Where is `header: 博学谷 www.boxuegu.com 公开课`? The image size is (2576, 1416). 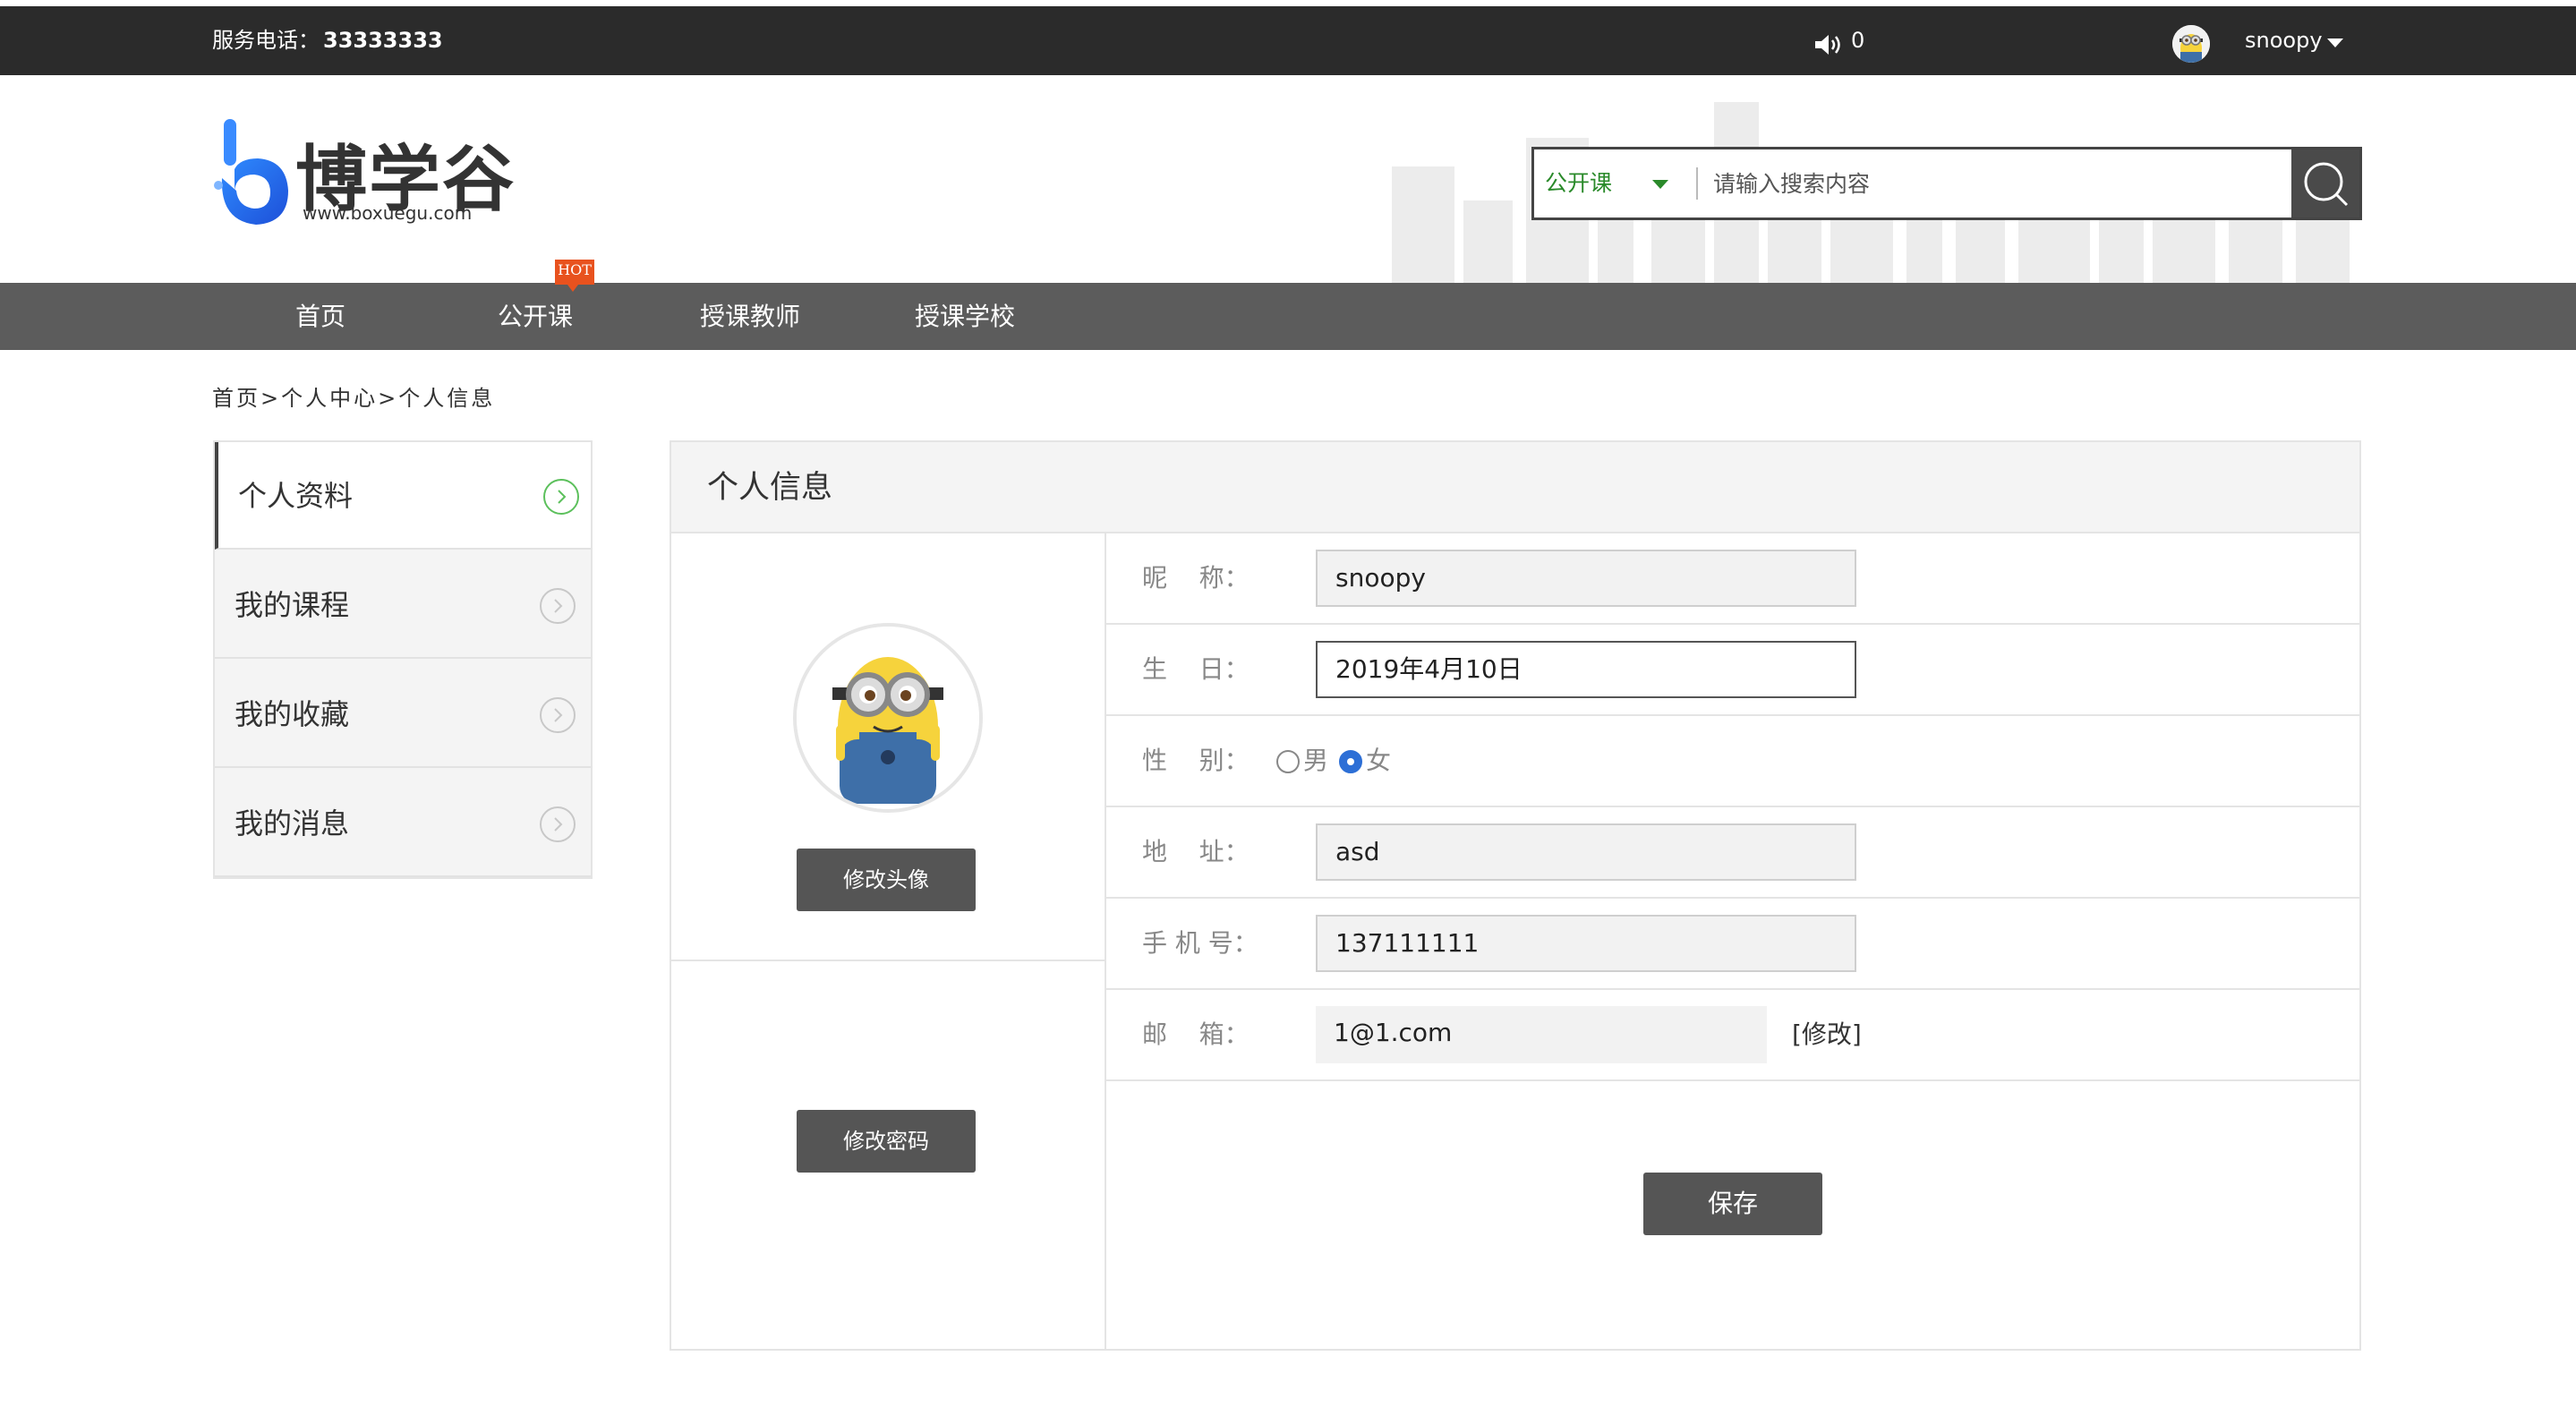 header: 博学谷 www.boxuegu.com 公开课 is located at coordinates (1288, 179).